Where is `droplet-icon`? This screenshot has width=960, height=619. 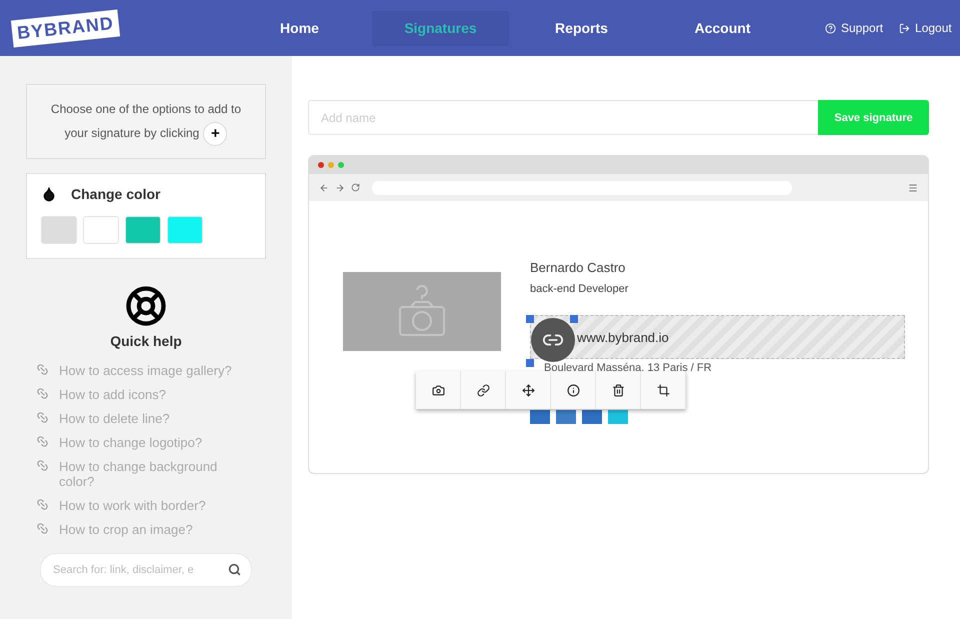 droplet-icon is located at coordinates (49, 194).